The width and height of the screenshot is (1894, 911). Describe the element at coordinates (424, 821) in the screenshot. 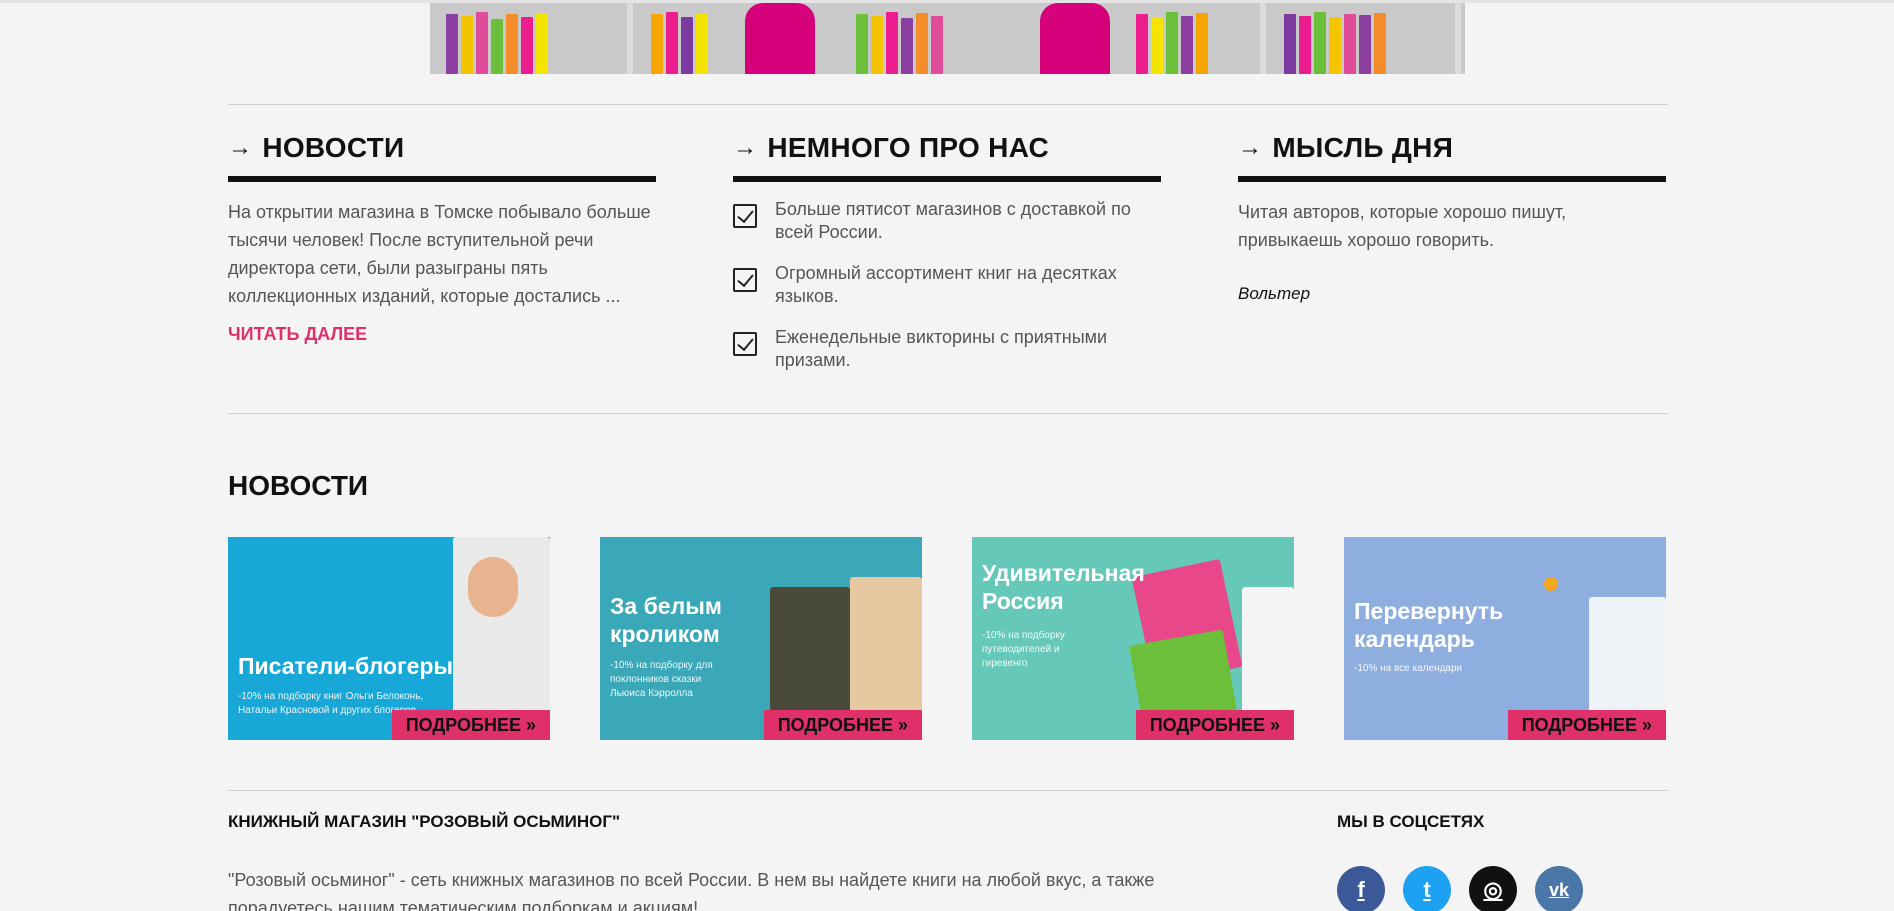

I see `store-title: КНИЖНЫЙ МАГАЗИН "РОЗОВЫЙ ОСЬМИНОГ"` at that location.